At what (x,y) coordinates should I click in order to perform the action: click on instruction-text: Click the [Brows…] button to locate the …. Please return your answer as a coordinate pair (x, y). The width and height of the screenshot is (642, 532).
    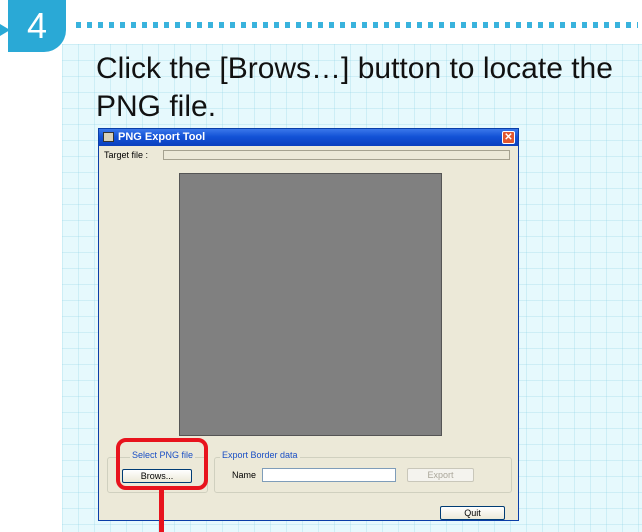
    Looking at the image, I should click on (354, 87).